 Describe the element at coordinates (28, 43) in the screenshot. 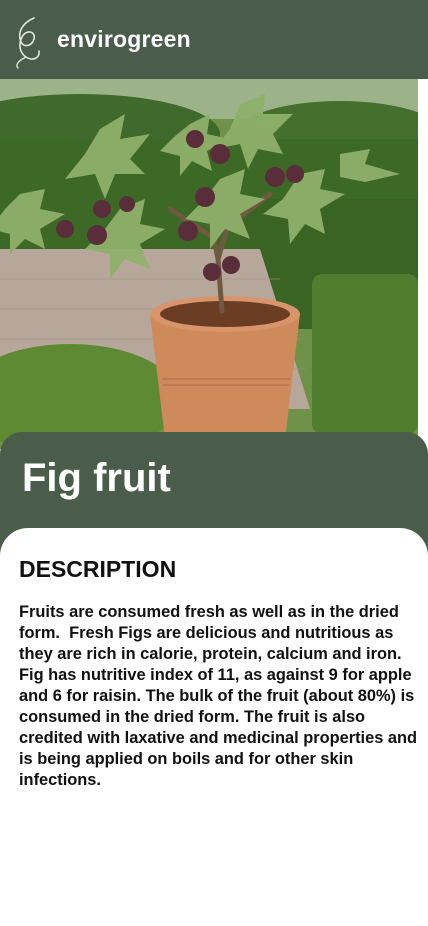

I see `leaf-logo-icon` at that location.